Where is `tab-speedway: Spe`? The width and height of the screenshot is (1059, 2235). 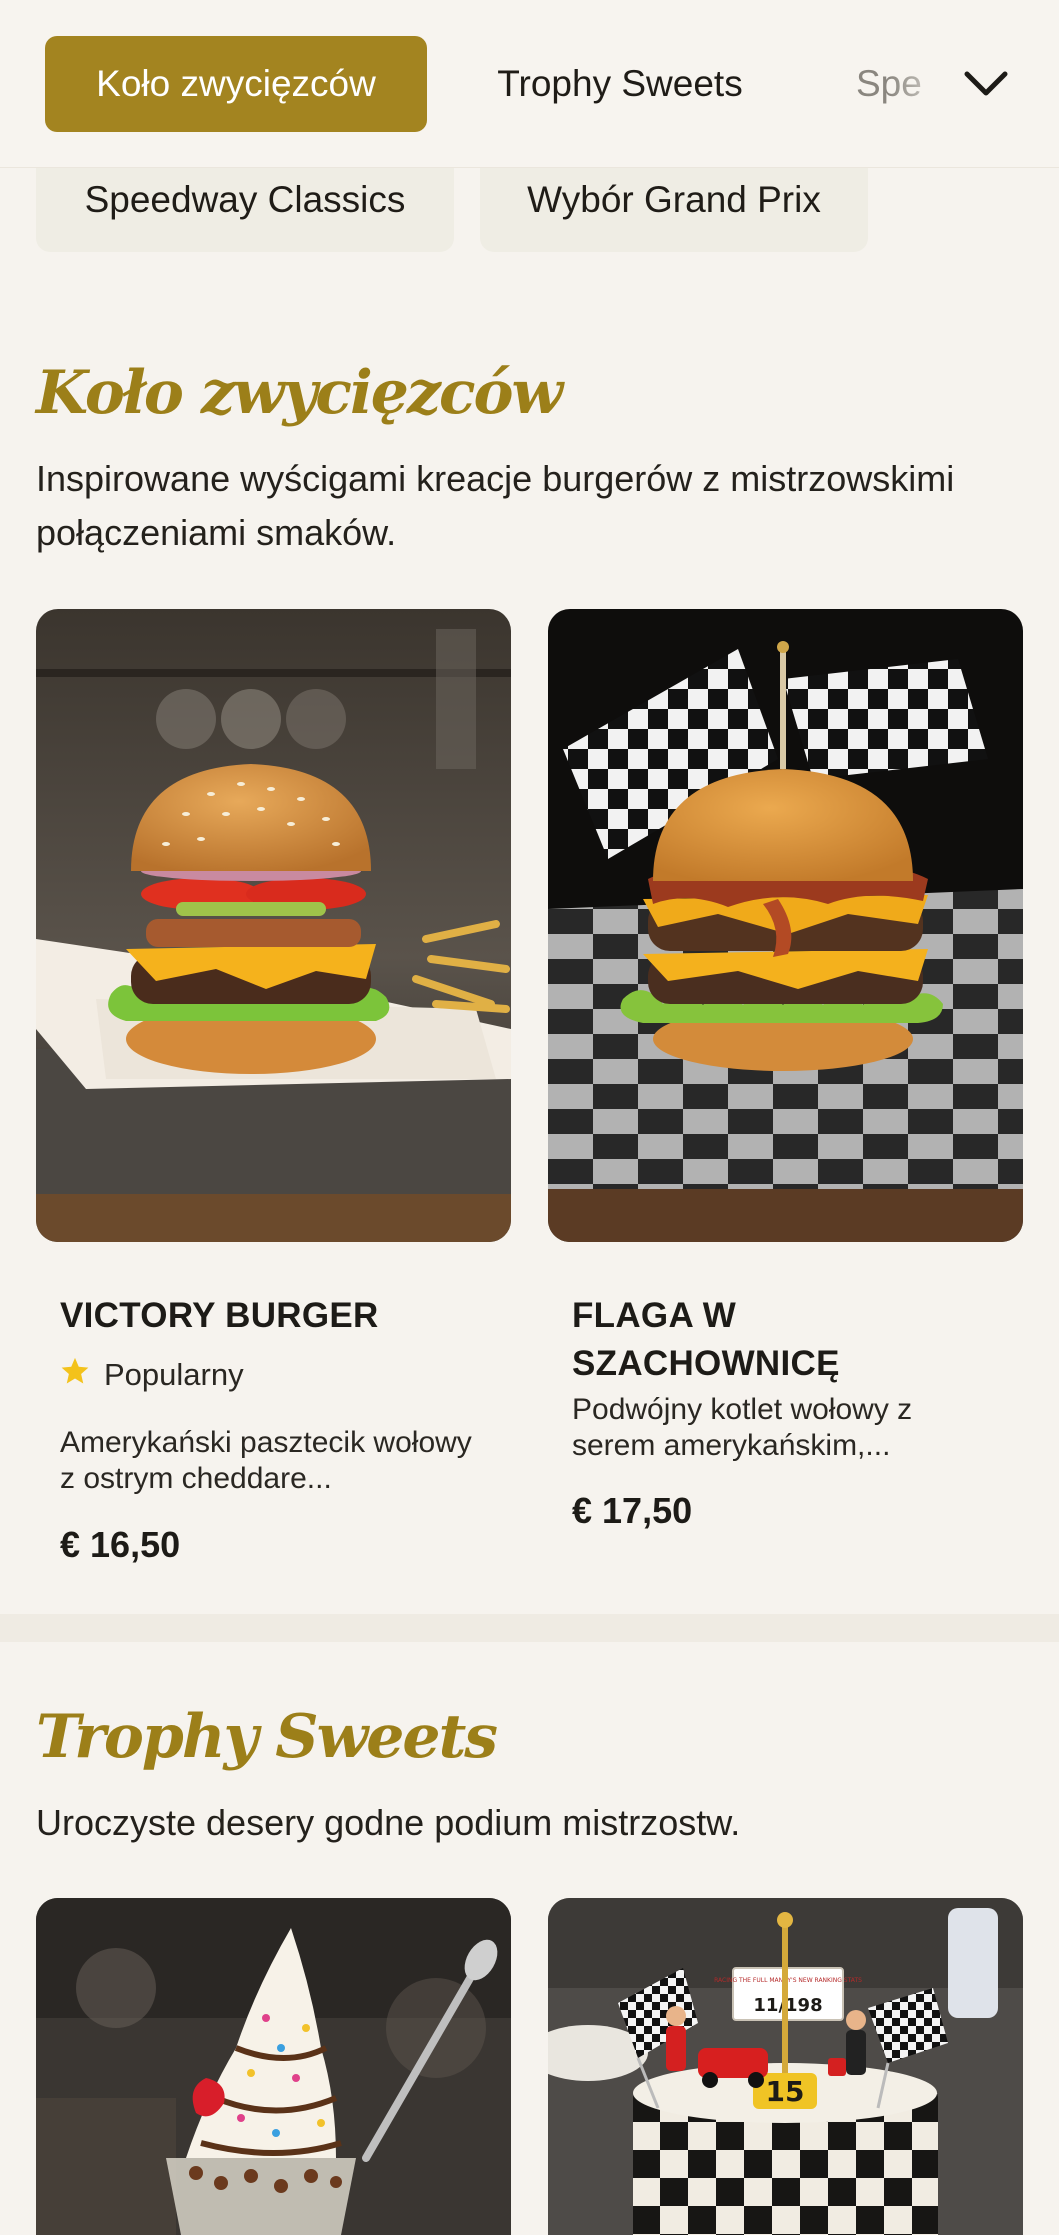 tab-speedway: Spe is located at coordinates (911, 84).